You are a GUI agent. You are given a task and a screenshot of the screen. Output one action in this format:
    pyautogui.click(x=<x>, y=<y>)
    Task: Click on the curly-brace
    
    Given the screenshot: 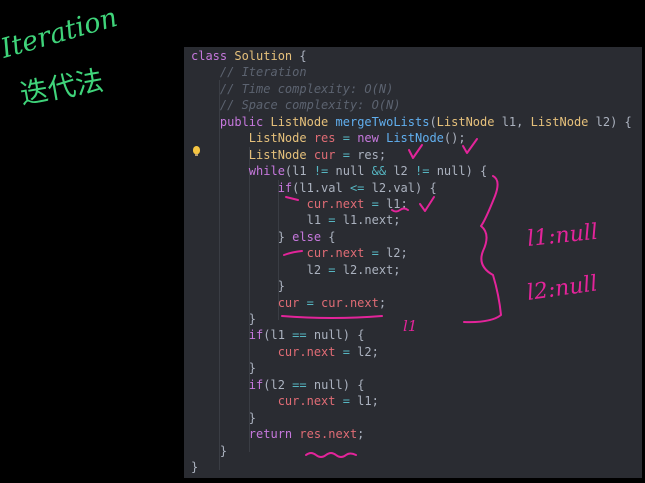 What is the action you would take?
    pyautogui.click(x=482, y=249)
    